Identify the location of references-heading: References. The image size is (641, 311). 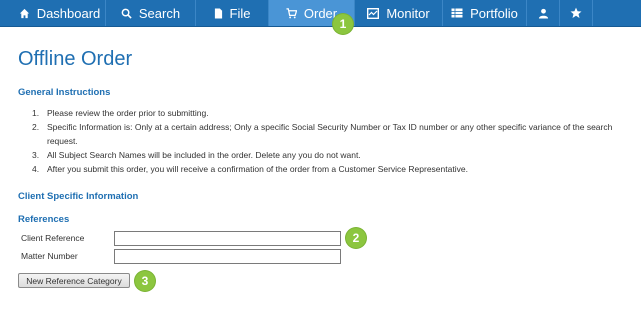
(44, 219).